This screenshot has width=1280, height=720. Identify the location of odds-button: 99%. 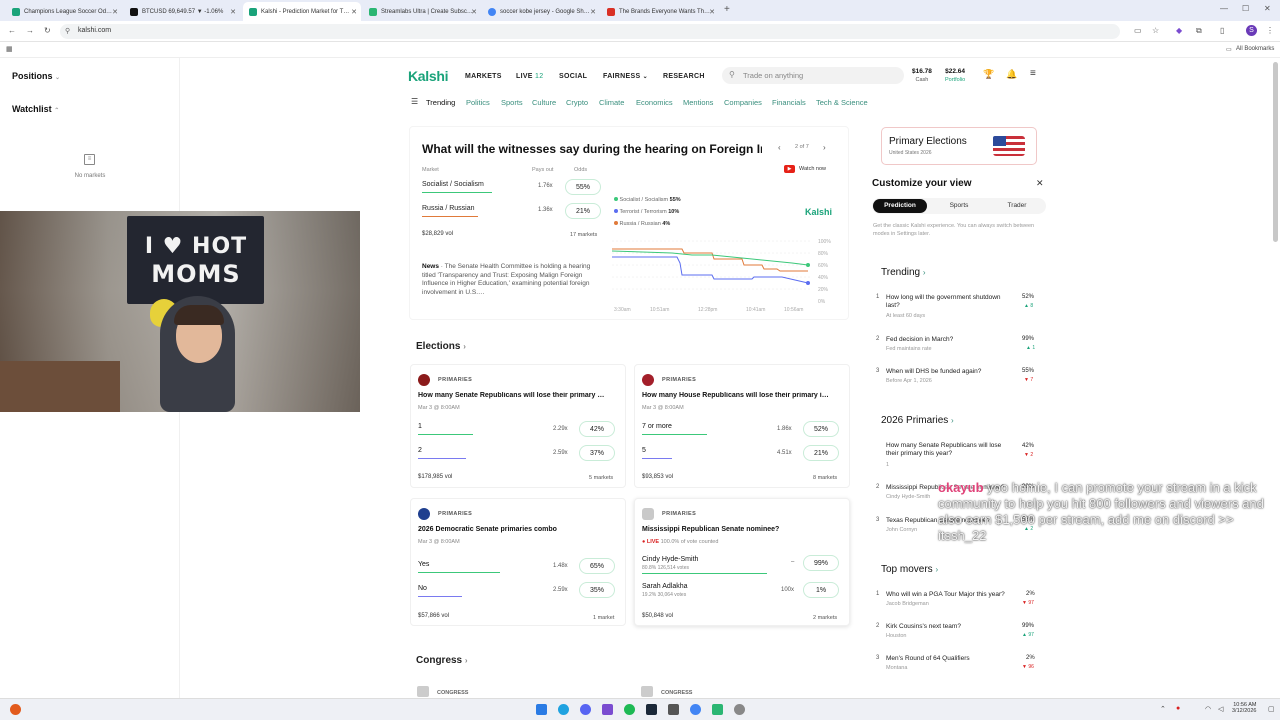
(821, 563).